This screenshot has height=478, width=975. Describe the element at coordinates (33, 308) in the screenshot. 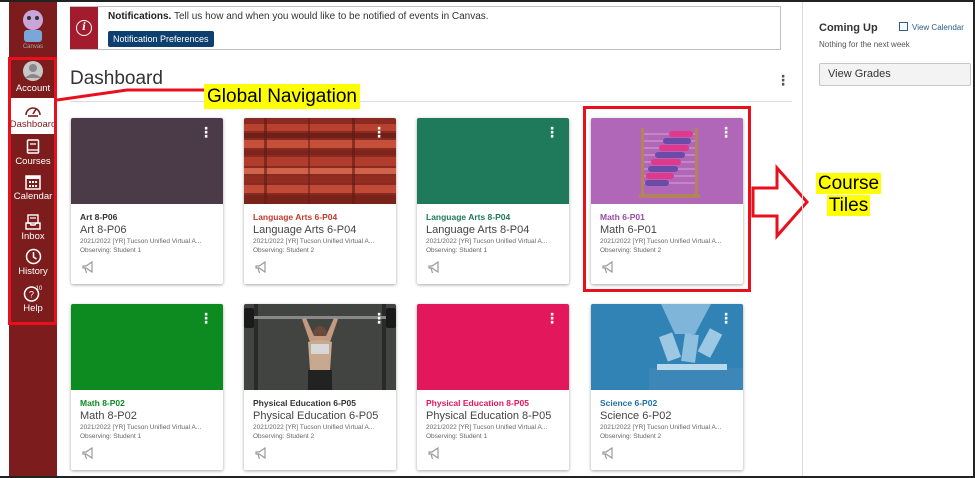

I see `nav-label: Help` at that location.